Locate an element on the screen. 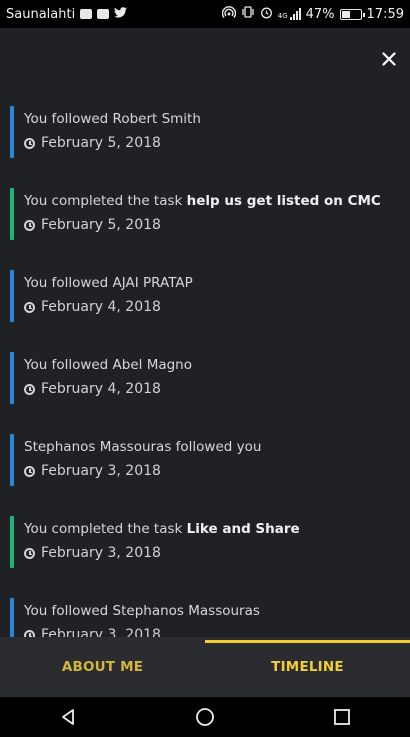  tab-about-me: ABOUT ME is located at coordinates (102, 667).